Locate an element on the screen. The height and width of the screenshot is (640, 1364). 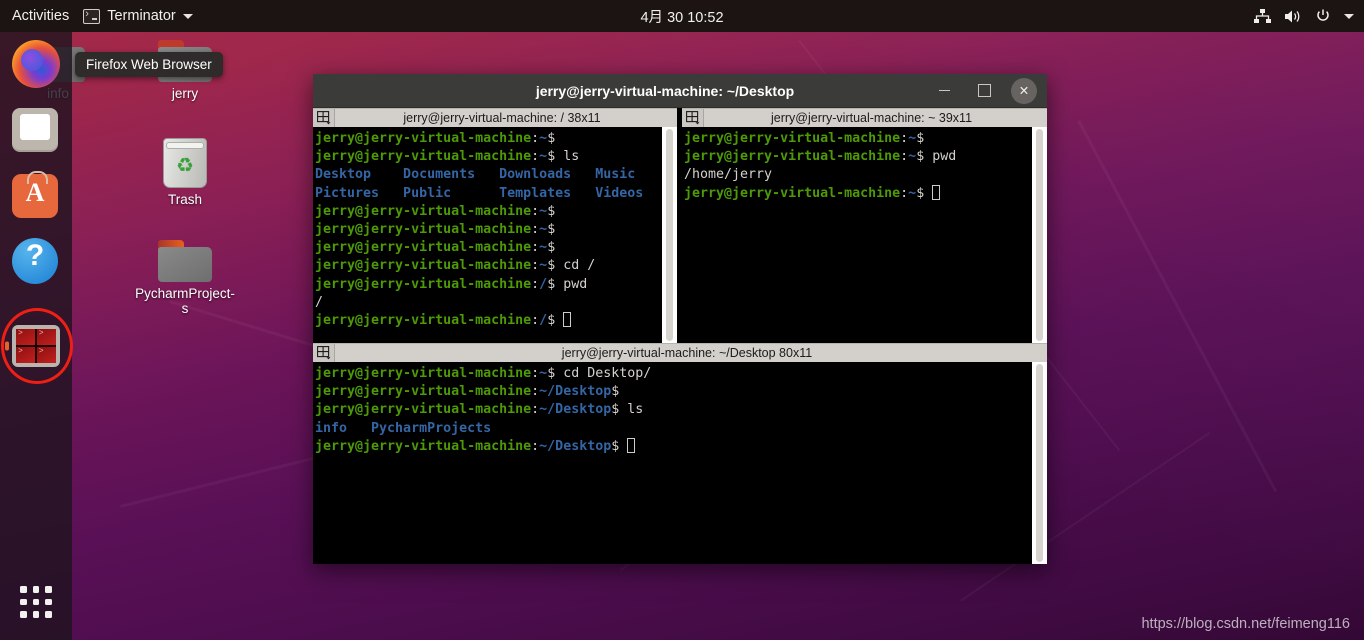
software-icon is located at coordinates (35, 196).